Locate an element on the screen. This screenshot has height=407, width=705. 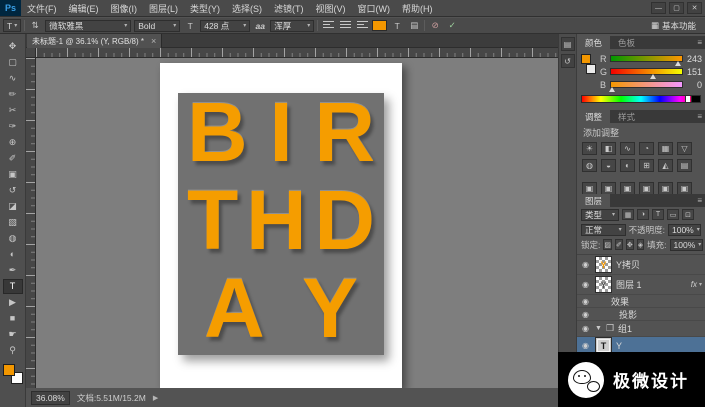
filter-type-icon: T is located at coordinates (658, 214).